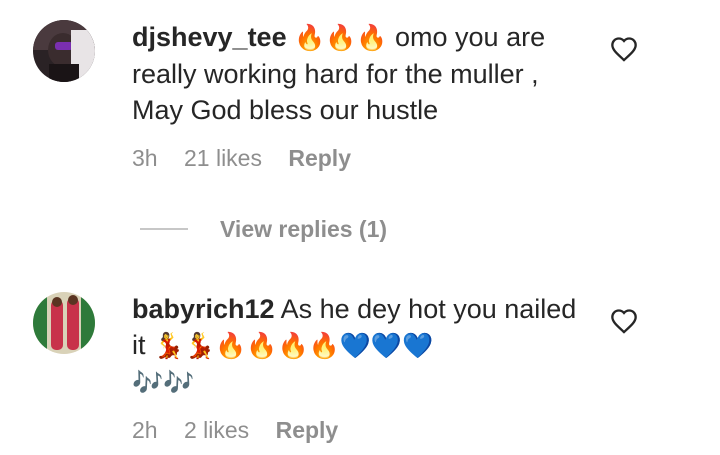 The image size is (720, 455). I want to click on comment-time: 2h, so click(145, 430).